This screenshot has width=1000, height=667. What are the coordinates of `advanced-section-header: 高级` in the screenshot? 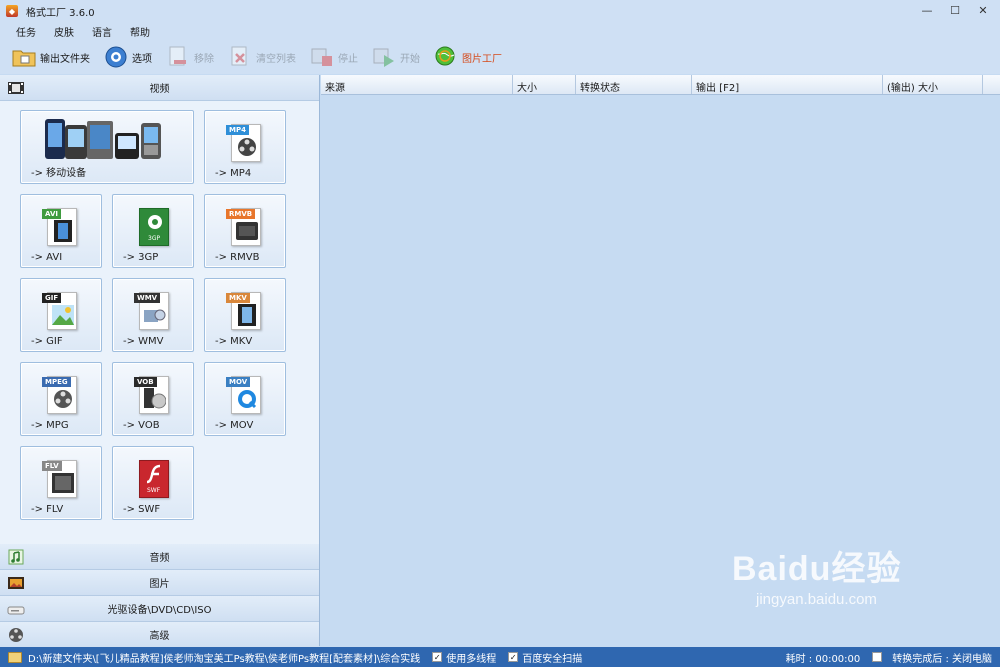 It's located at (159, 635).